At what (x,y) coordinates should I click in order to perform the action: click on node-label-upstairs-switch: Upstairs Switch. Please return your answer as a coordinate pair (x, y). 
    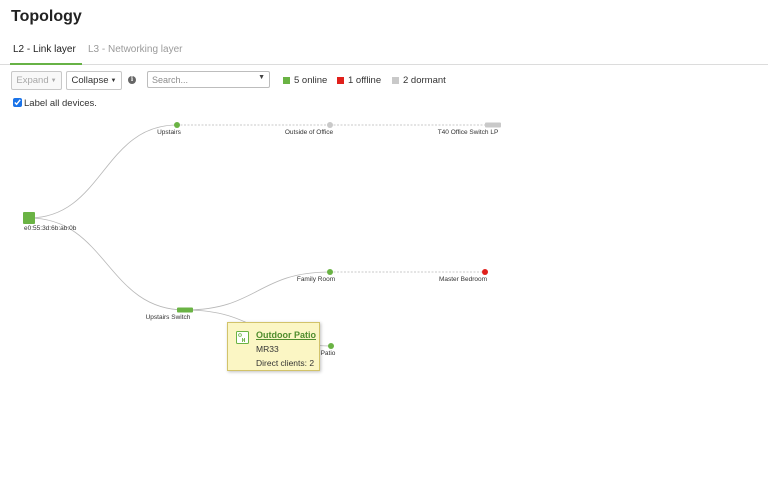
    Looking at the image, I should click on (168, 317).